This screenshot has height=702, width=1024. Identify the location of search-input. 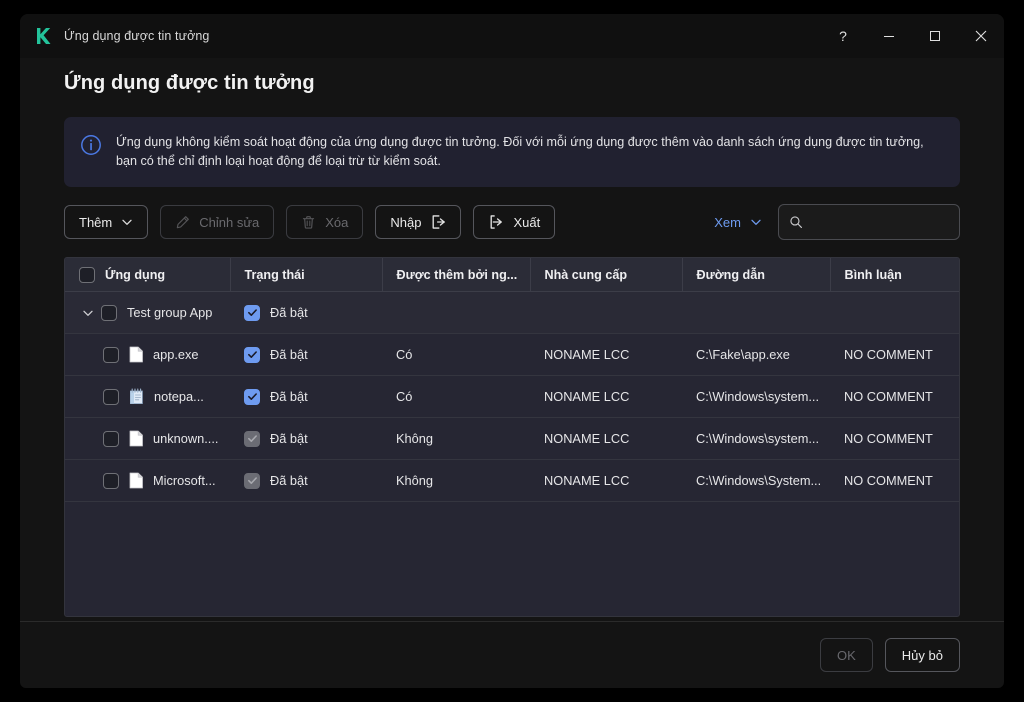
(866, 222).